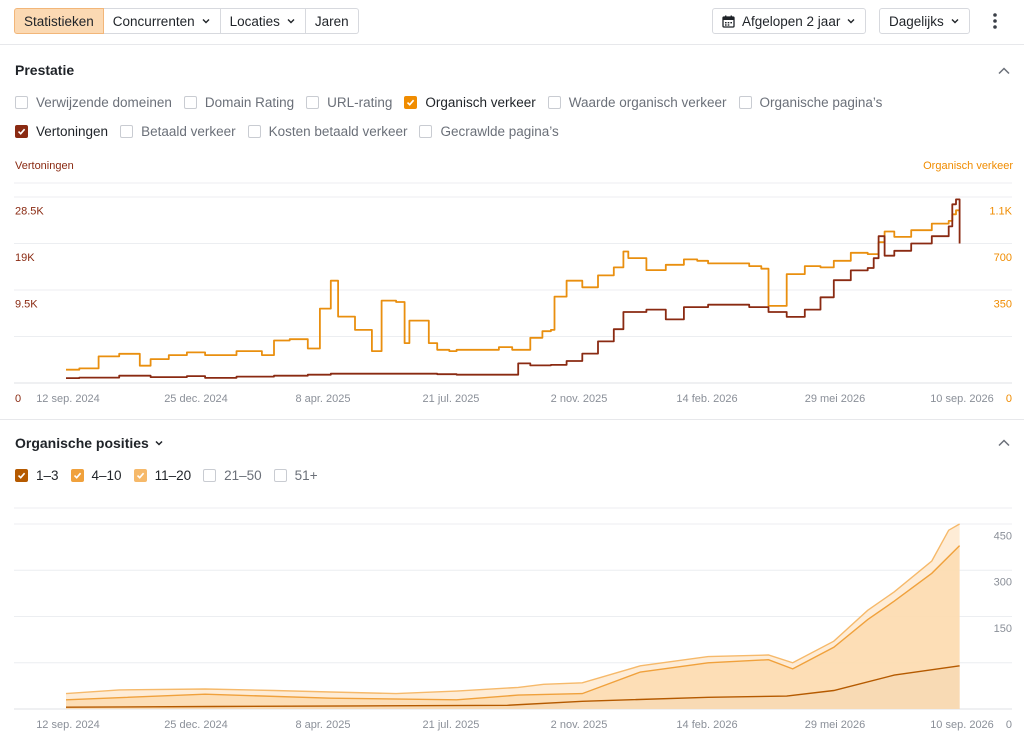  Describe the element at coordinates (1003, 629) in the screenshot. I see `y-axis-tick: 150` at that location.